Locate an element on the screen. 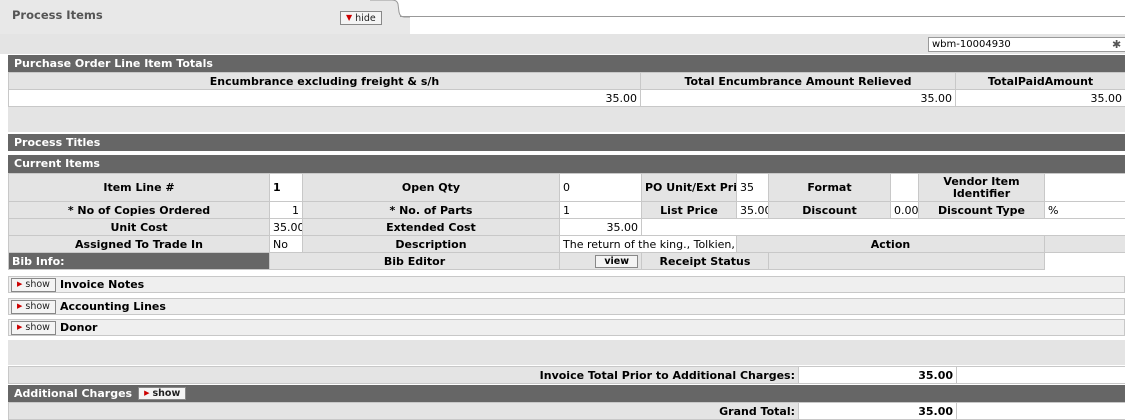  hide-button: ▼ hide is located at coordinates (361, 18).